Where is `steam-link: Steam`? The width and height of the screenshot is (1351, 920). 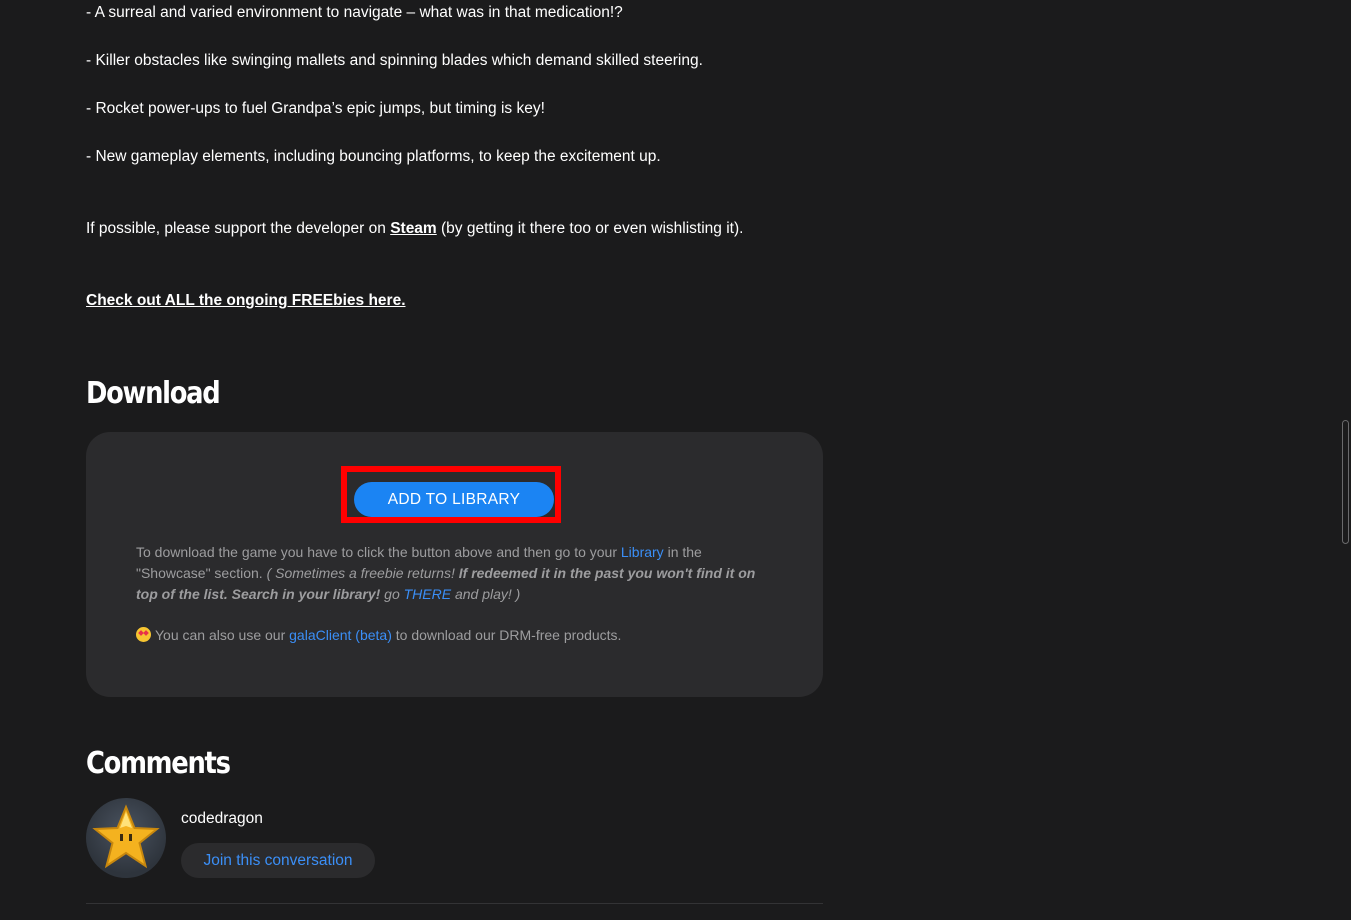
steam-link: Steam is located at coordinates (413, 228).